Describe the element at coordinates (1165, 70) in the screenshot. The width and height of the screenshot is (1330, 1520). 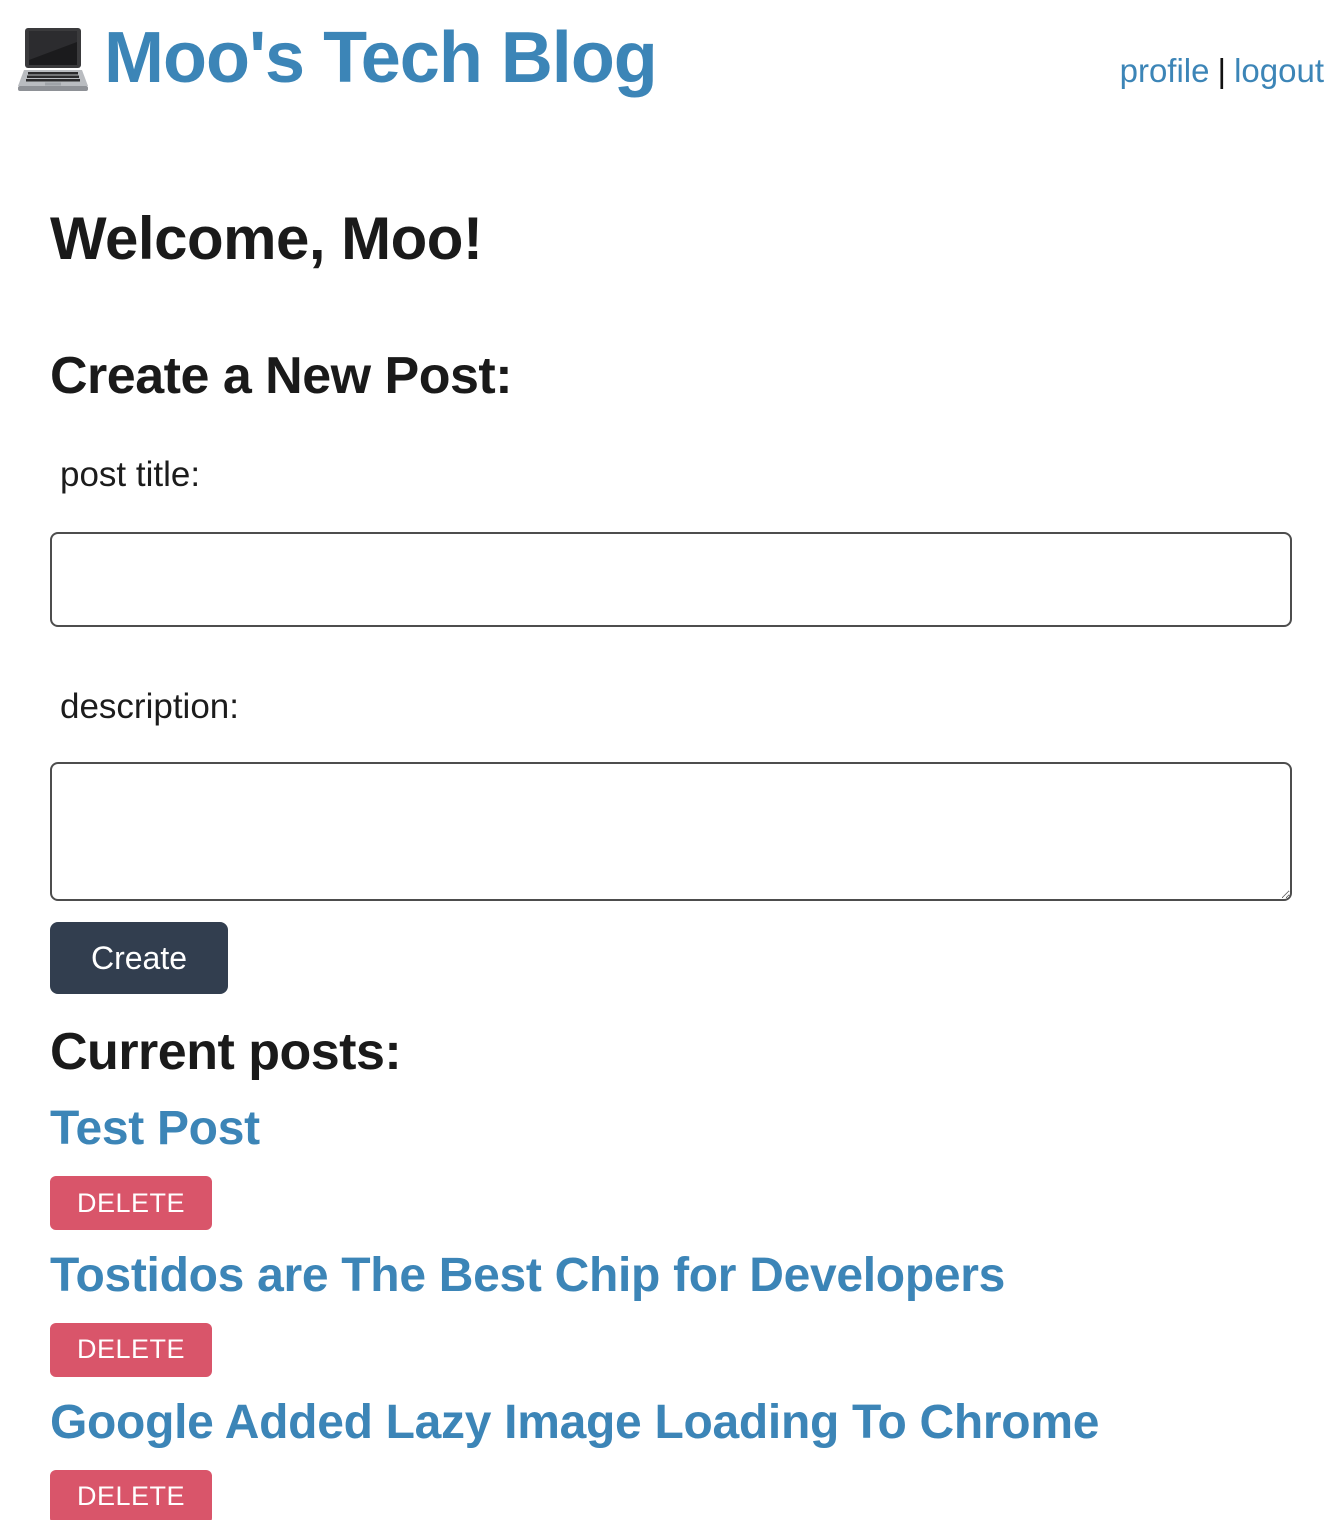
I see `profile-link: profile` at that location.